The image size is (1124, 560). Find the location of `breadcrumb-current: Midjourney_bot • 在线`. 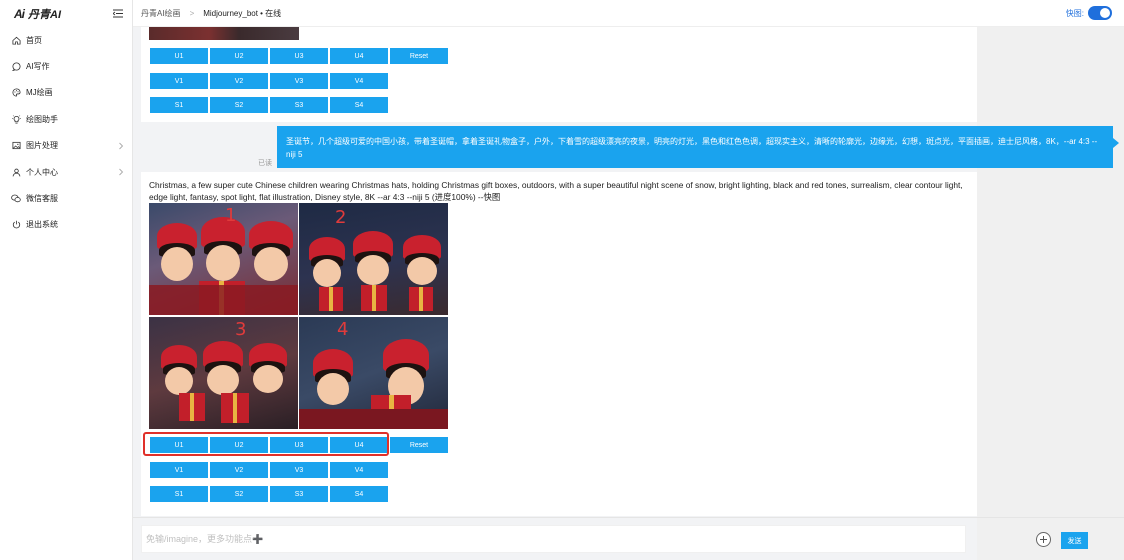

breadcrumb-current: Midjourney_bot • 在线 is located at coordinates (242, 13).